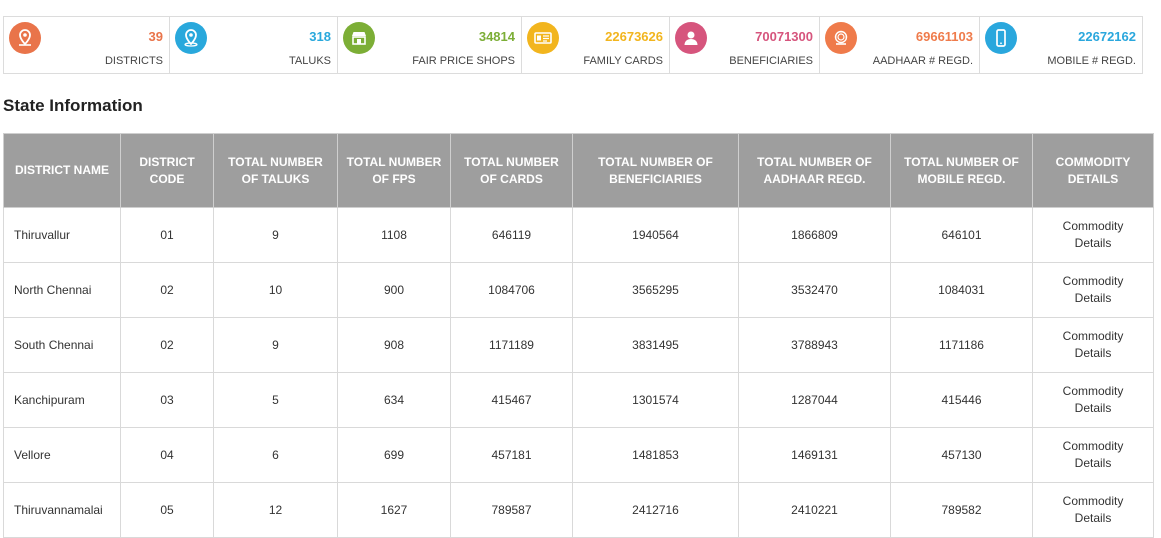 This screenshot has height=538, width=1161. I want to click on cards-count-link: 789587, so click(511, 510).